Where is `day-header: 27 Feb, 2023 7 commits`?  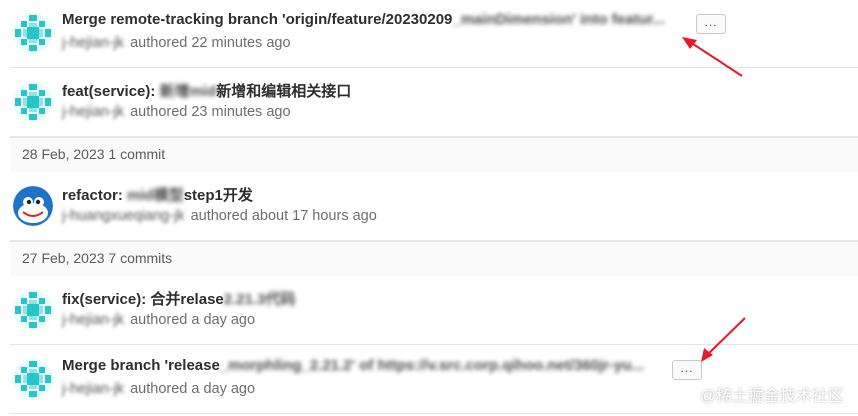
day-header: 27 Feb, 2023 7 commits is located at coordinates (434, 259).